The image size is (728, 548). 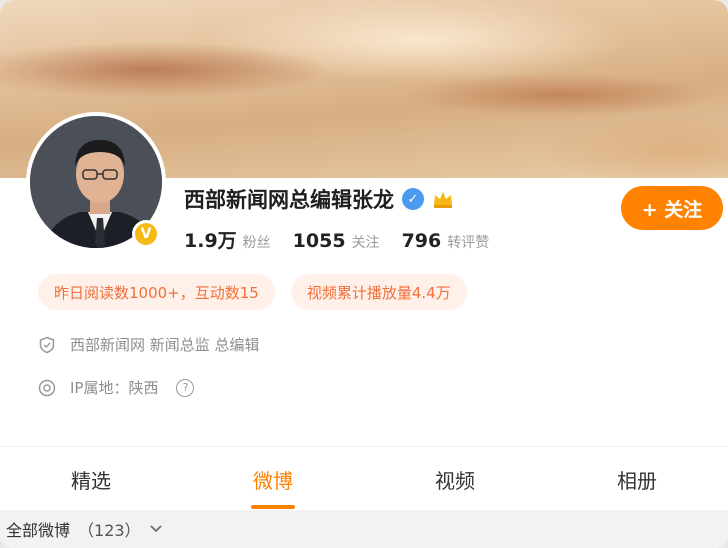 I want to click on video-stats-tag: 视频累计播放量4.4万, so click(x=378, y=292).